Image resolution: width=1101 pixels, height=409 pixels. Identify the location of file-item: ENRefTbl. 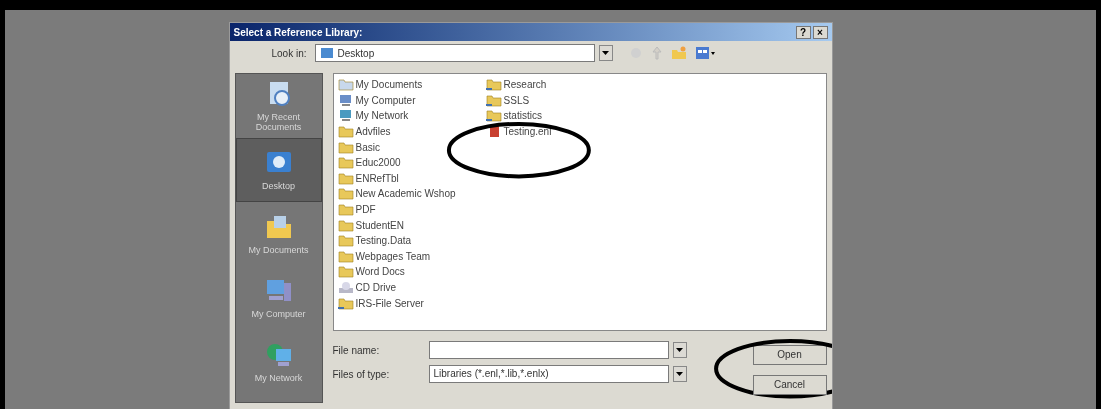
(368, 178).